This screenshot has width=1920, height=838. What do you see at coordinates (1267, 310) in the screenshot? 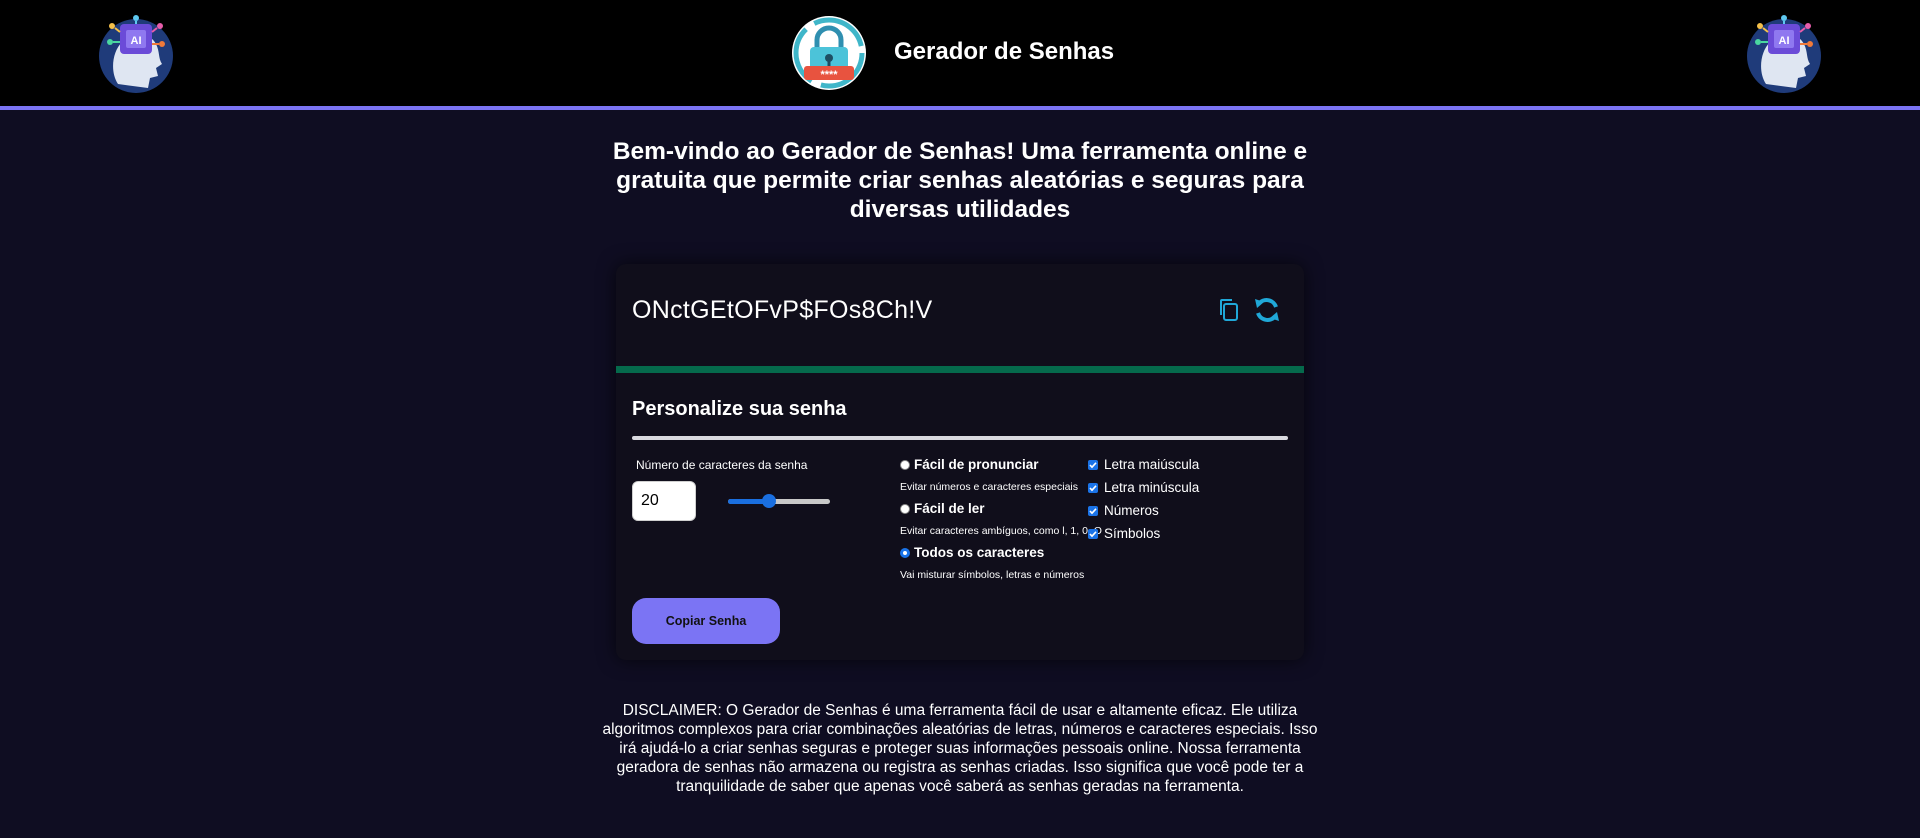
I see `refresh-icon` at bounding box center [1267, 310].